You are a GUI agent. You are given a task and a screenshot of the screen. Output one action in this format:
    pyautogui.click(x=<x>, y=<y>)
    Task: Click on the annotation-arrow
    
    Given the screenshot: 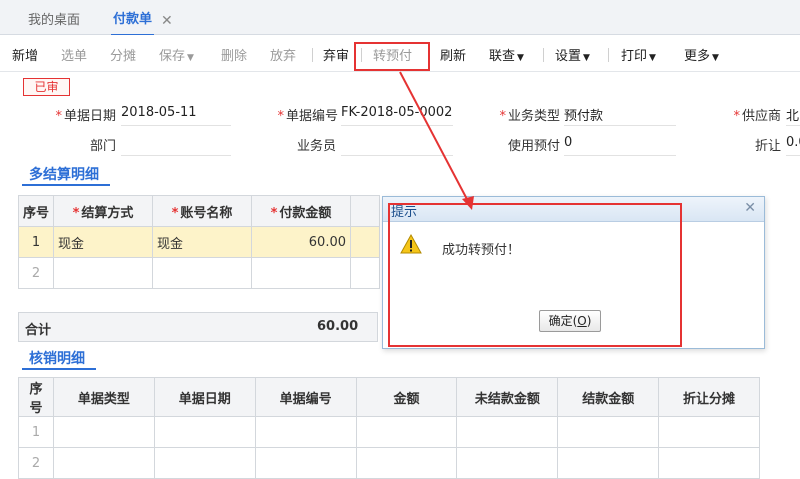 What is the action you would take?
    pyautogui.click(x=436, y=140)
    